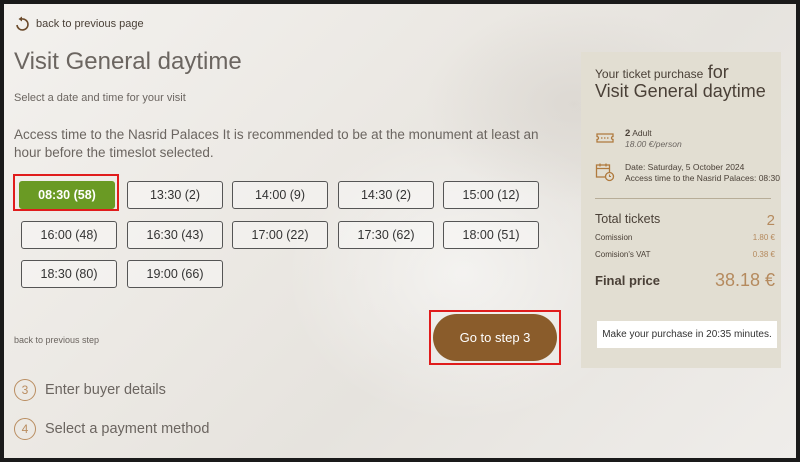 Image resolution: width=800 pixels, height=462 pixels. I want to click on timeslot-button: 08:30 (58), so click(67, 195).